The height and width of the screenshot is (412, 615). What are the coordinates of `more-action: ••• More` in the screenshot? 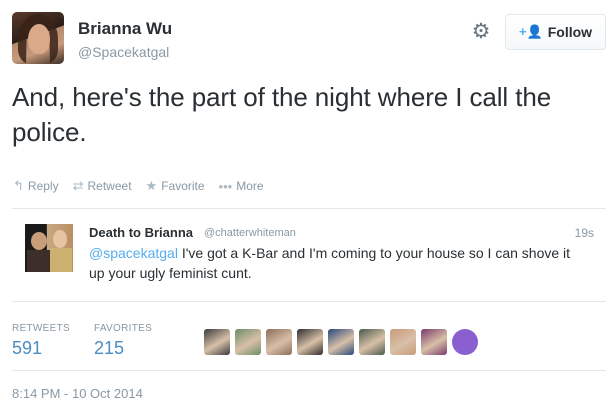 It's located at (241, 186).